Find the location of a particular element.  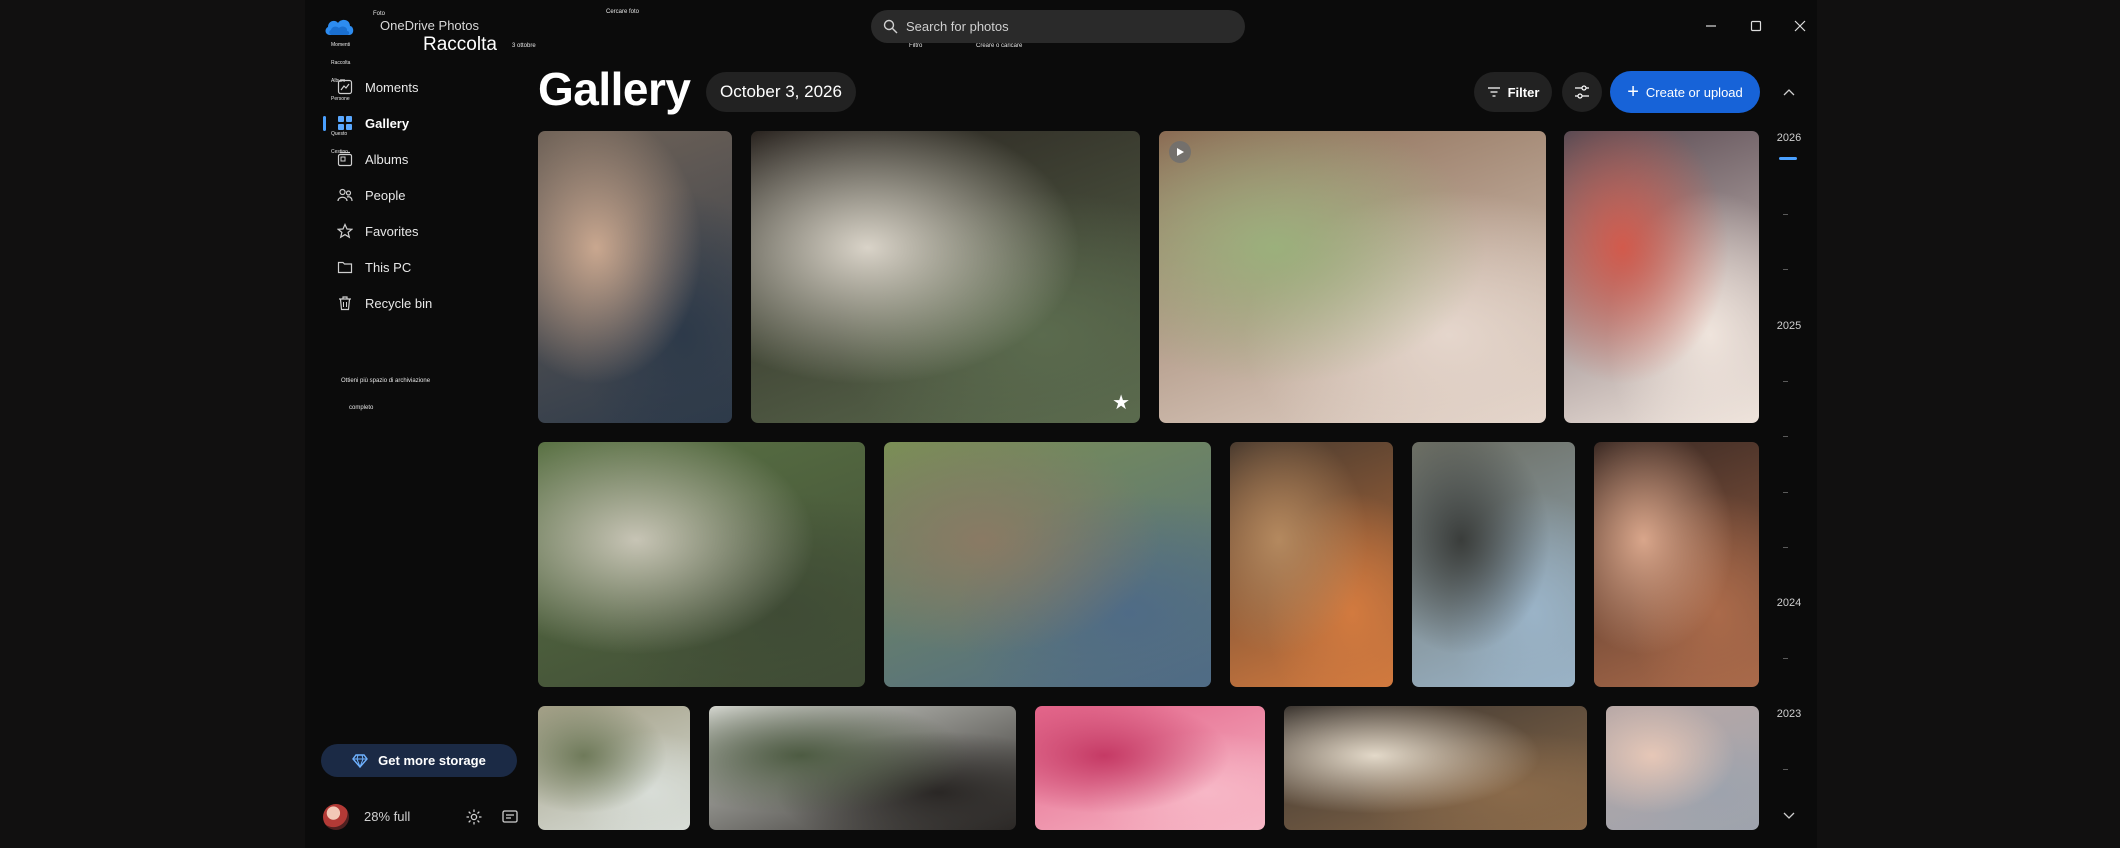

timeline-year: 2023 is located at coordinates (1789, 714).